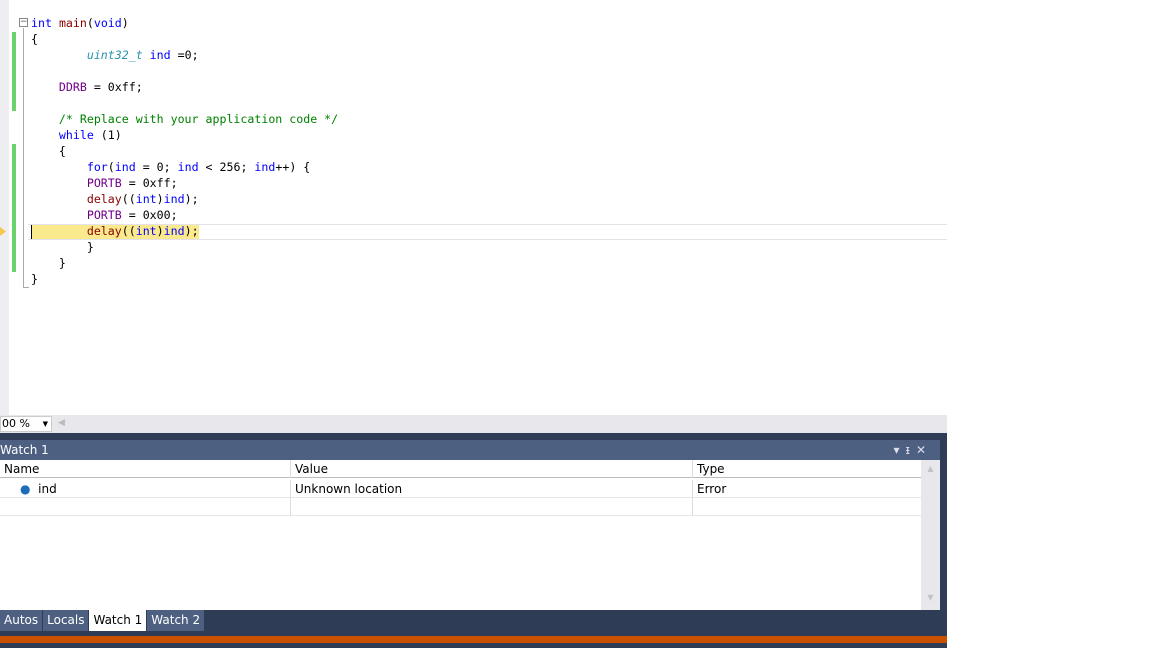 Image resolution: width=1152 pixels, height=648 pixels. Describe the element at coordinates (198, 119) in the screenshot. I see `code-token: /* Replace with your application code */` at that location.